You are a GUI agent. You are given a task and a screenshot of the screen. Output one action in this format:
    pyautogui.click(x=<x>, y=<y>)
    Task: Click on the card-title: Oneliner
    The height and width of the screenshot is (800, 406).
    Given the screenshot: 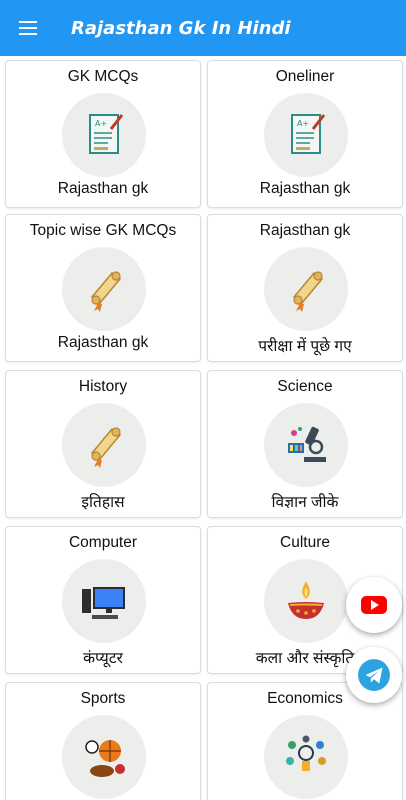 What is the action you would take?
    pyautogui.click(x=305, y=76)
    